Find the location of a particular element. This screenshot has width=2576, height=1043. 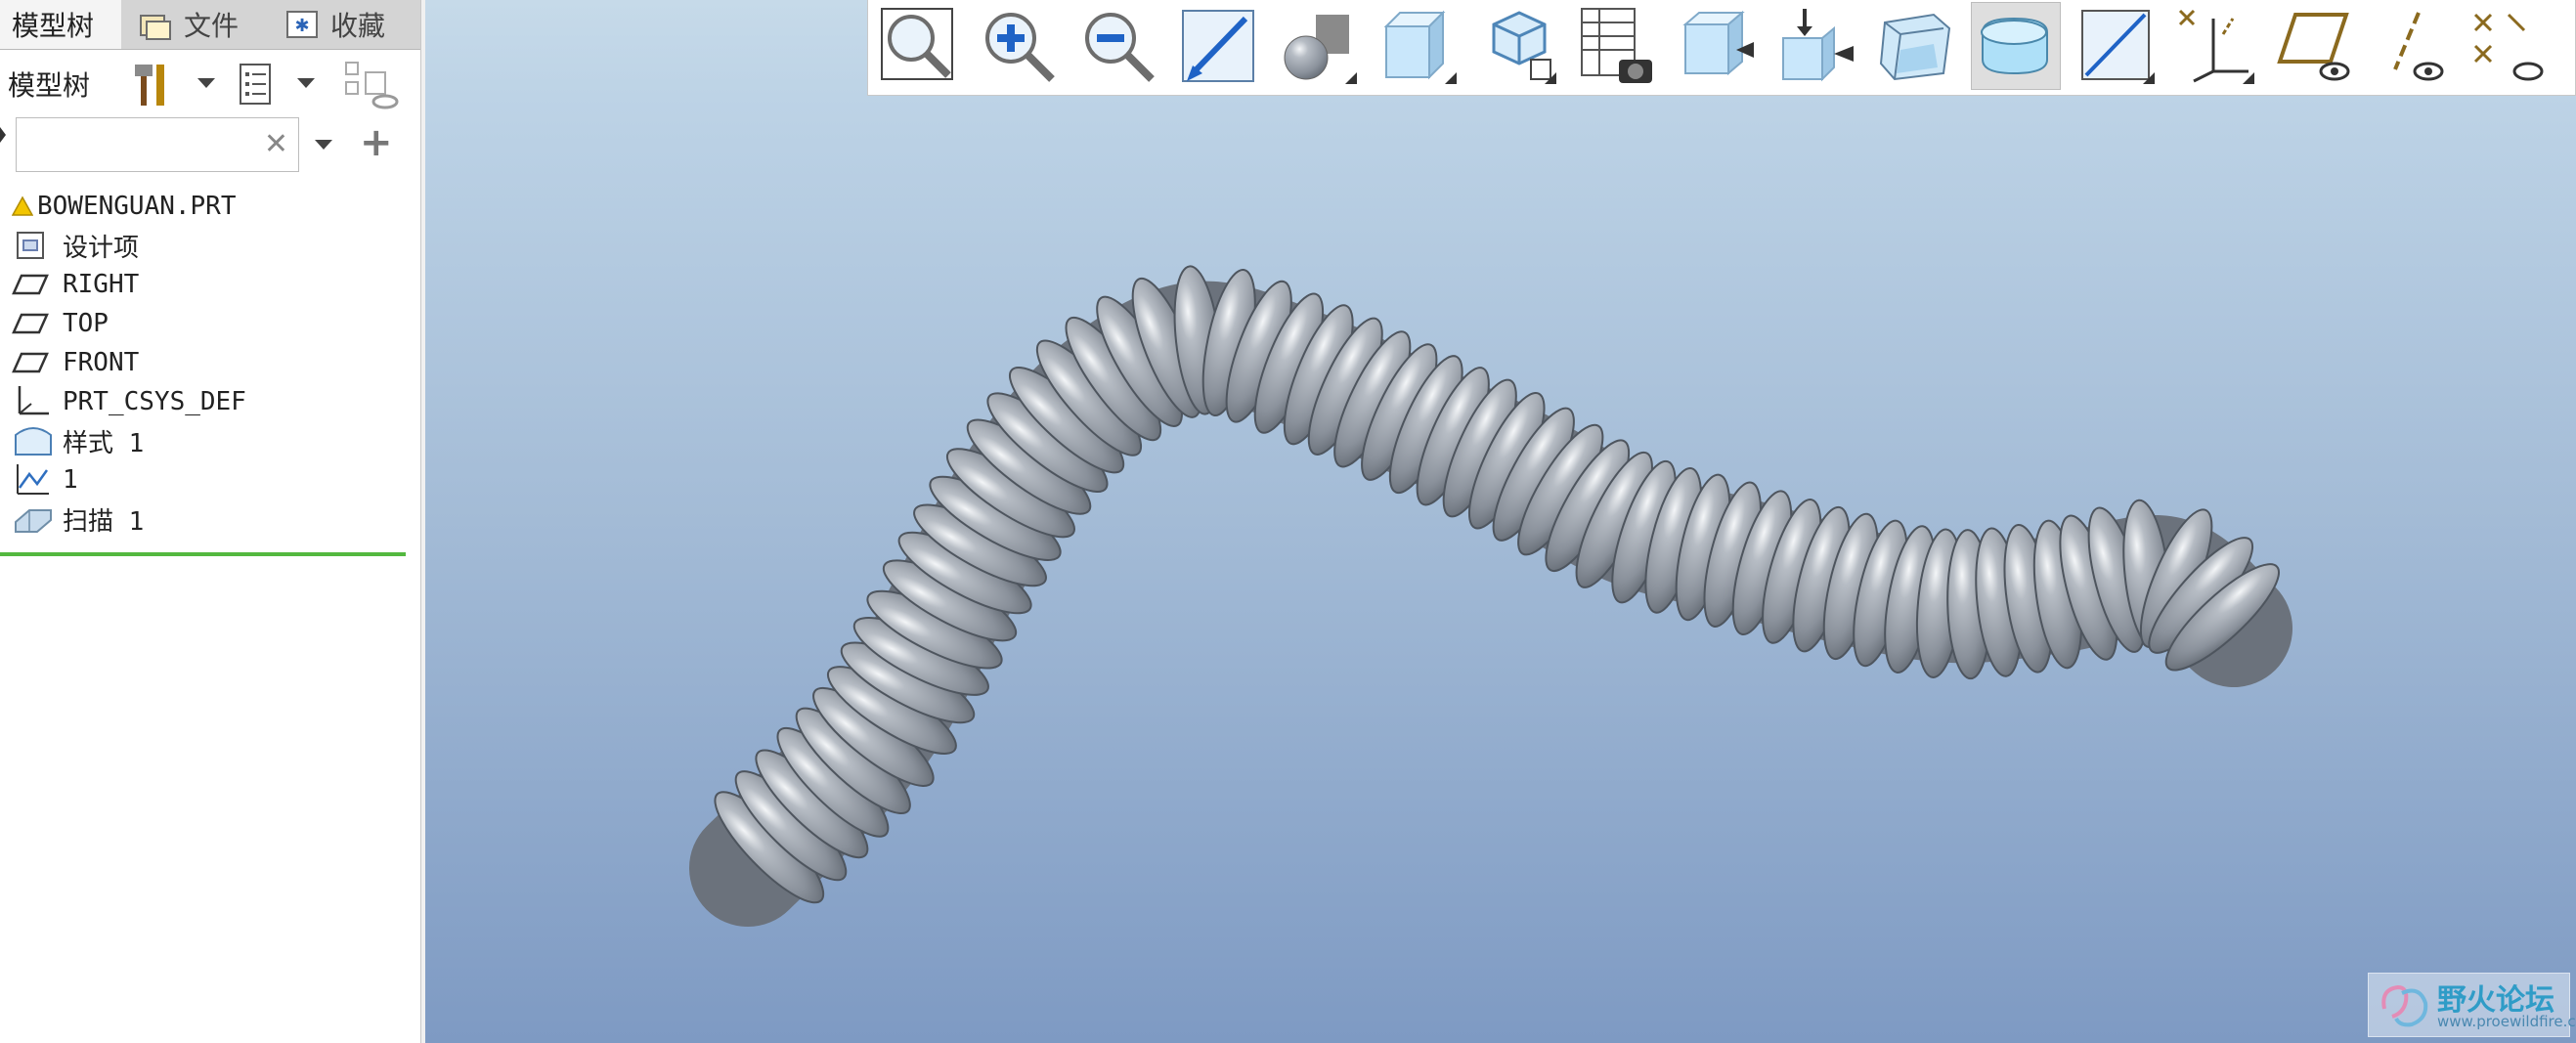

insert-indicator is located at coordinates (203, 554).